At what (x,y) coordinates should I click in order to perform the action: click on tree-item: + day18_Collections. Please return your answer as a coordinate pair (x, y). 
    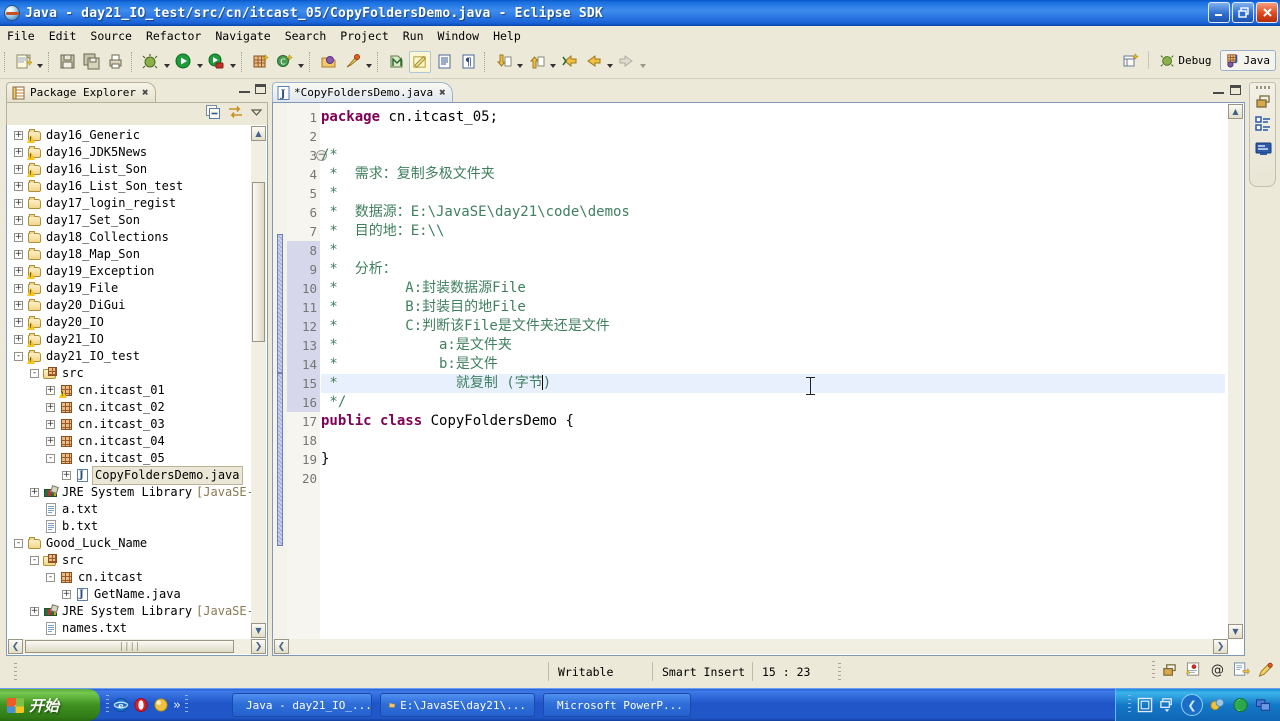
    Looking at the image, I should click on (129, 237).